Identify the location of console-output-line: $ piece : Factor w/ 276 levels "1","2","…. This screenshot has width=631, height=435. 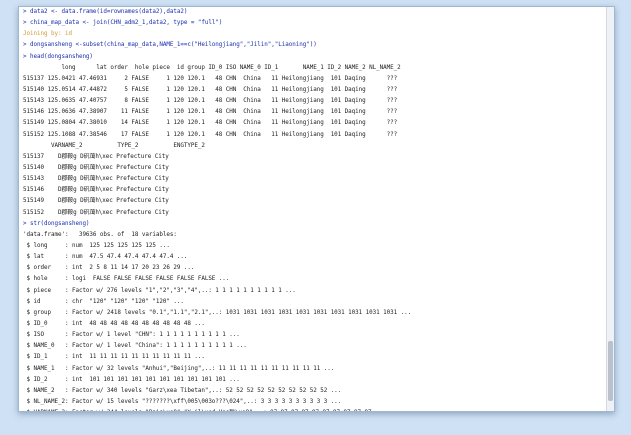
(159, 290).